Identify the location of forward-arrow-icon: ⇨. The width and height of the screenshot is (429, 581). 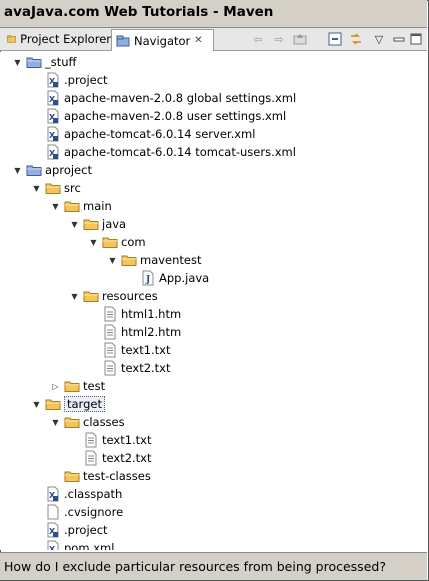
(279, 39).